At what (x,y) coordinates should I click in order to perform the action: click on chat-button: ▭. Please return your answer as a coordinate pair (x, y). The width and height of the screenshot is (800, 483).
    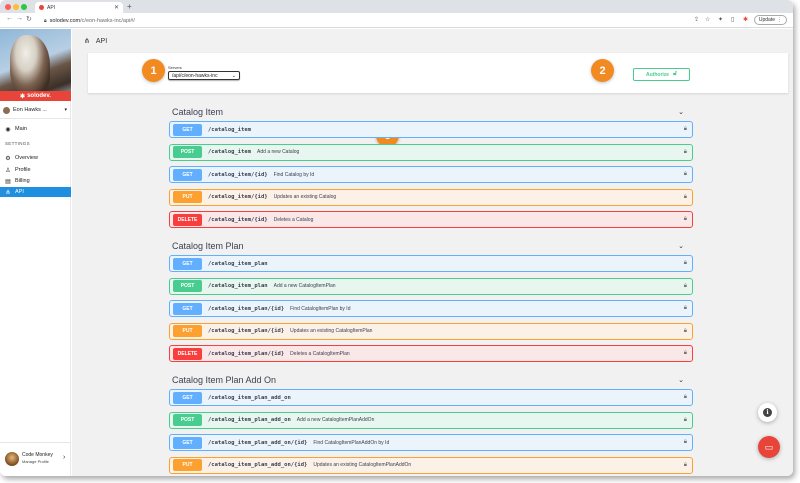
    Looking at the image, I should click on (769, 447).